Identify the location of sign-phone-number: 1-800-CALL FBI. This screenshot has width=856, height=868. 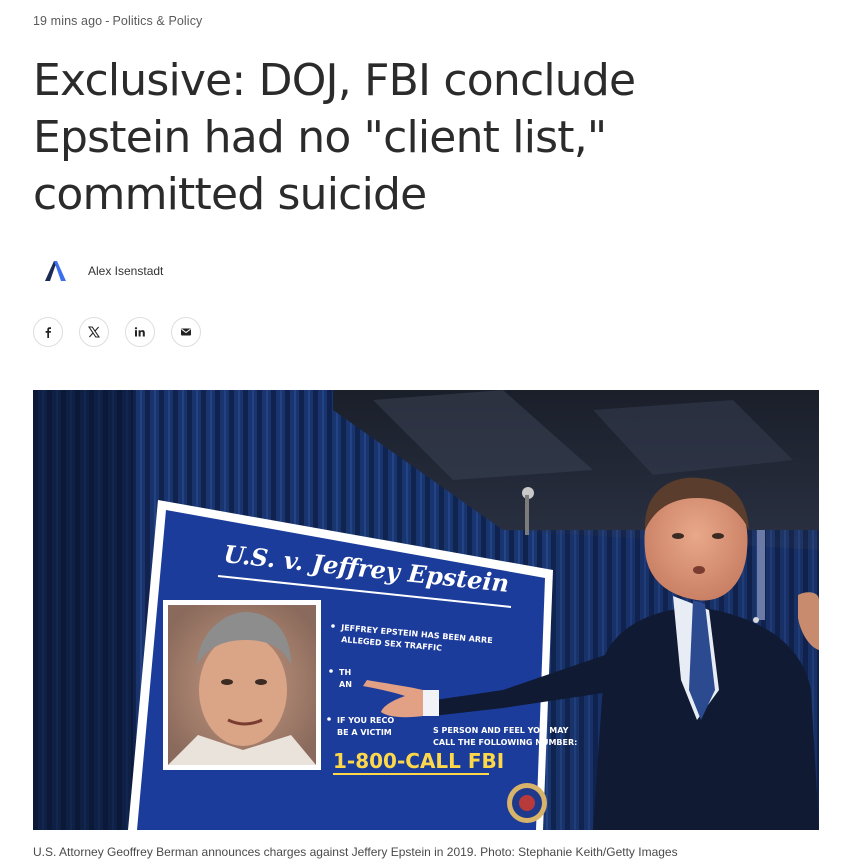
(418, 761).